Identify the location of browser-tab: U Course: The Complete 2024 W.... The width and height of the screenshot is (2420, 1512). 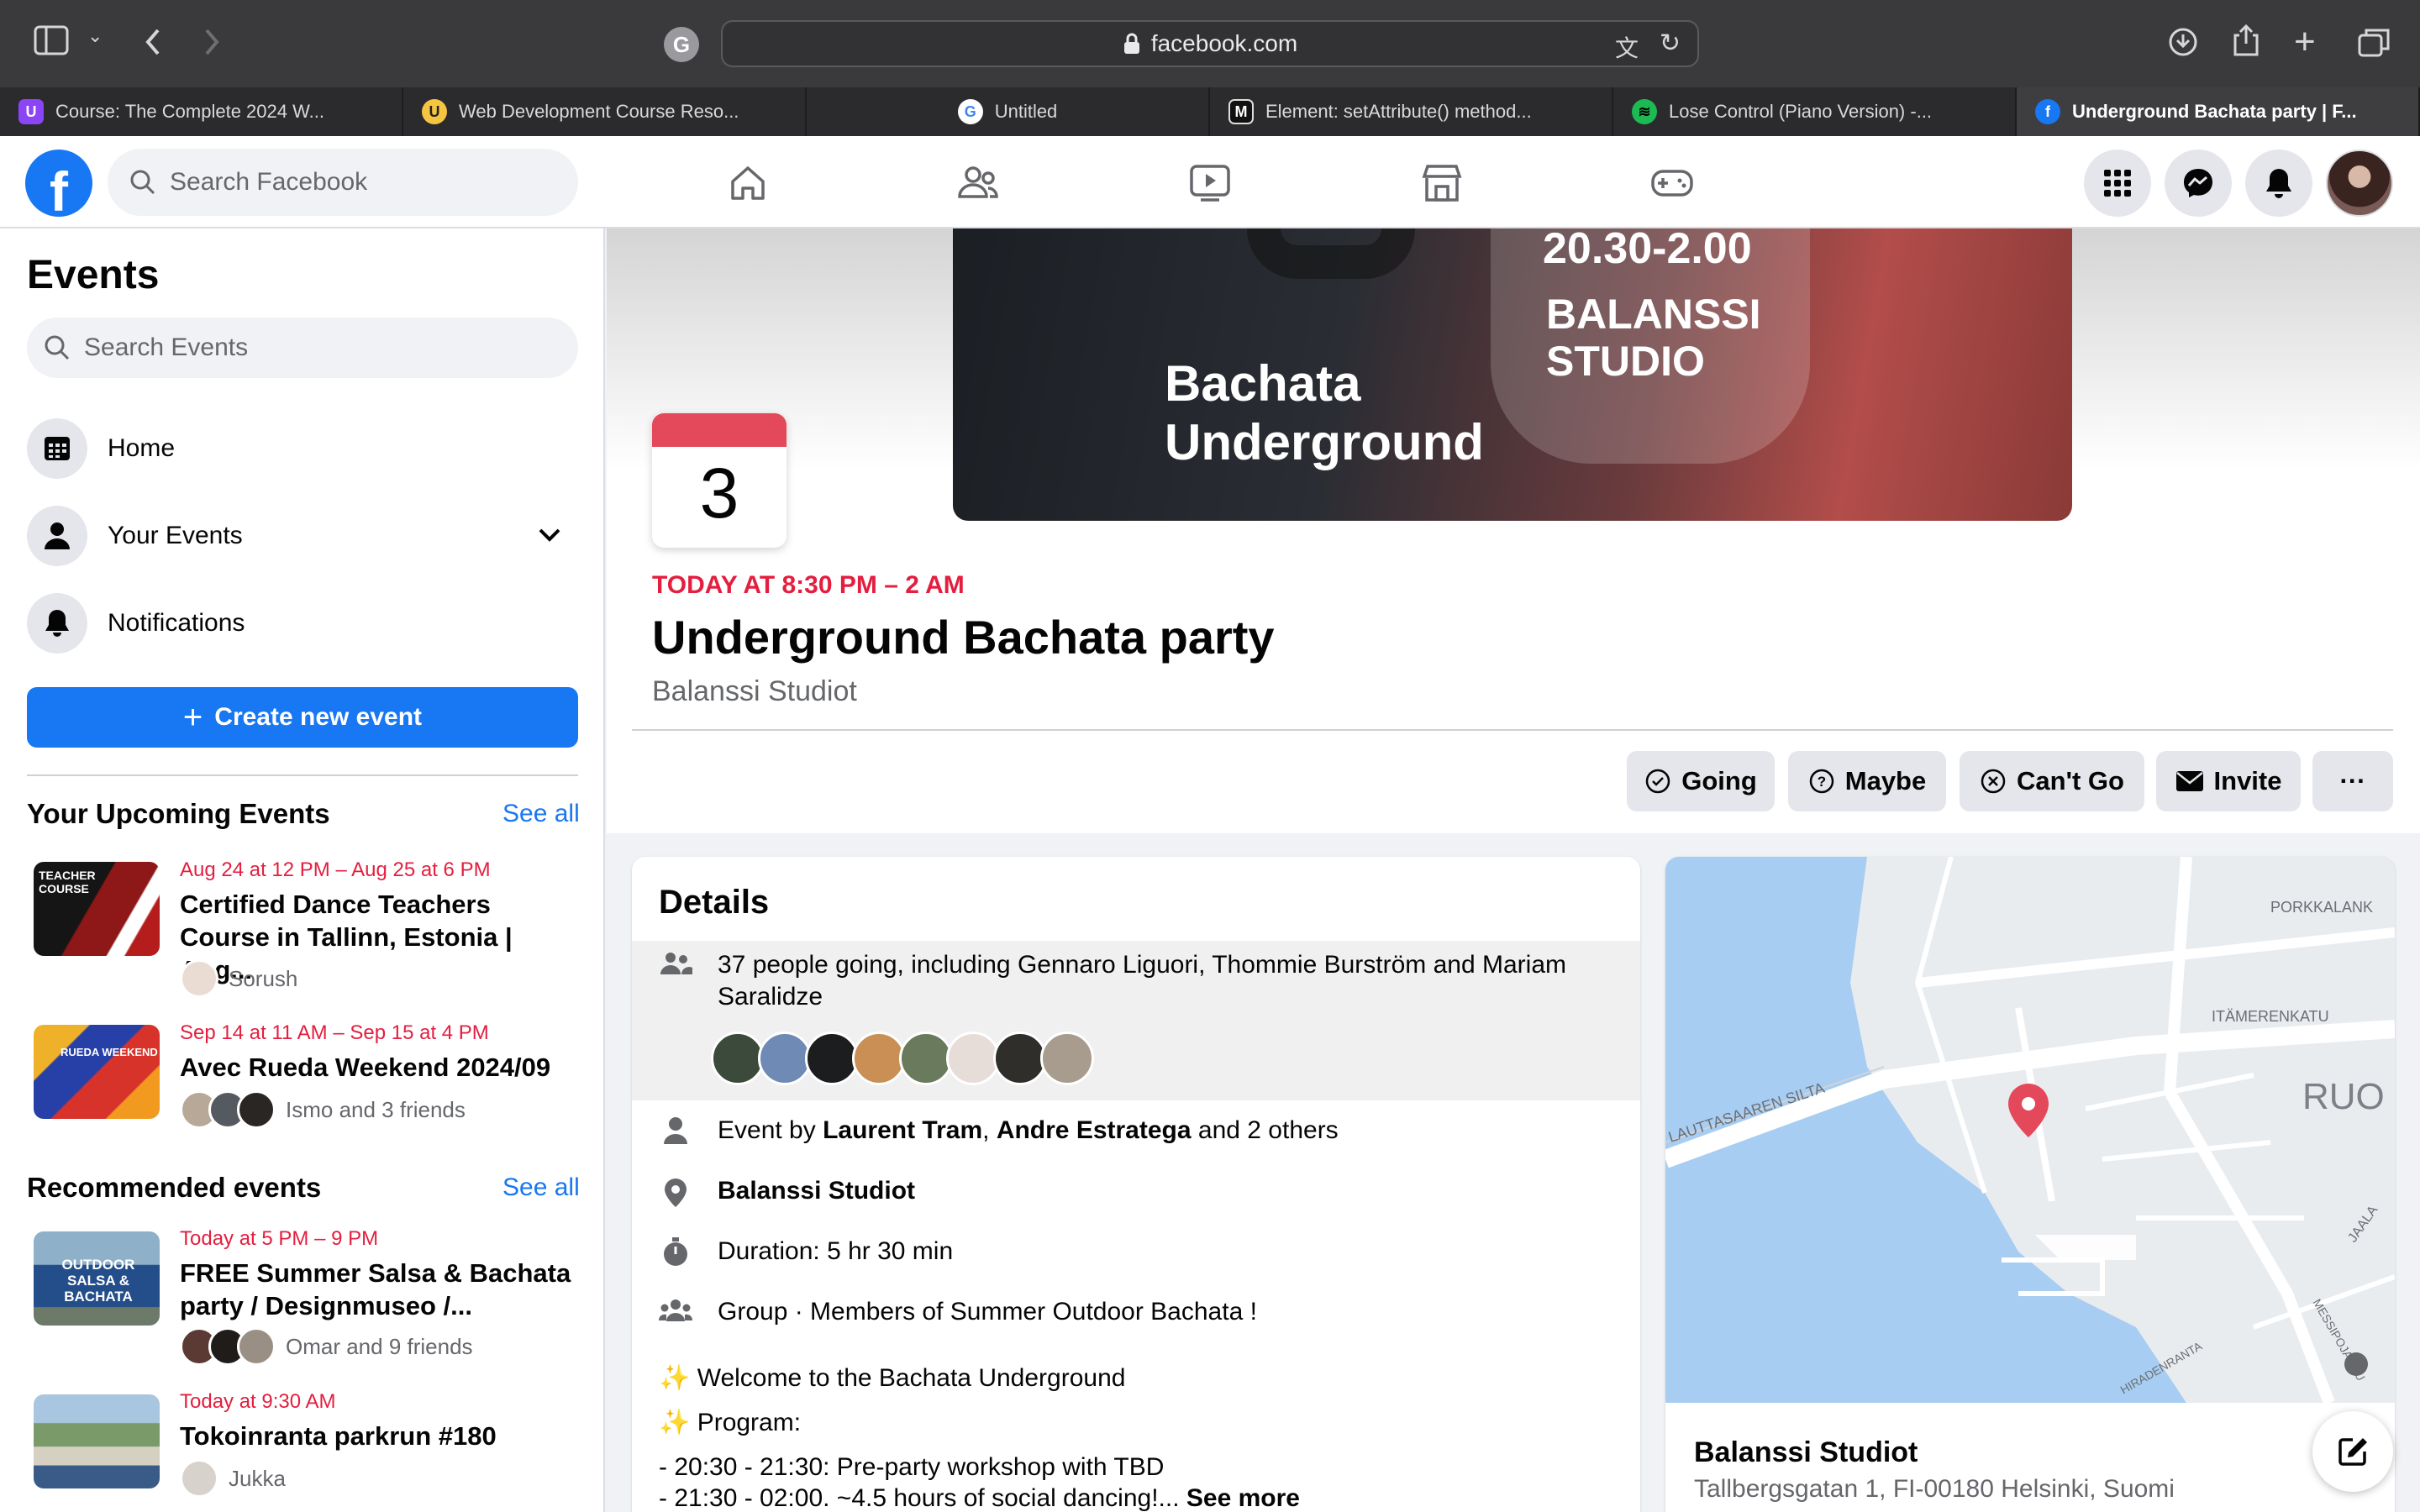
(202, 111).